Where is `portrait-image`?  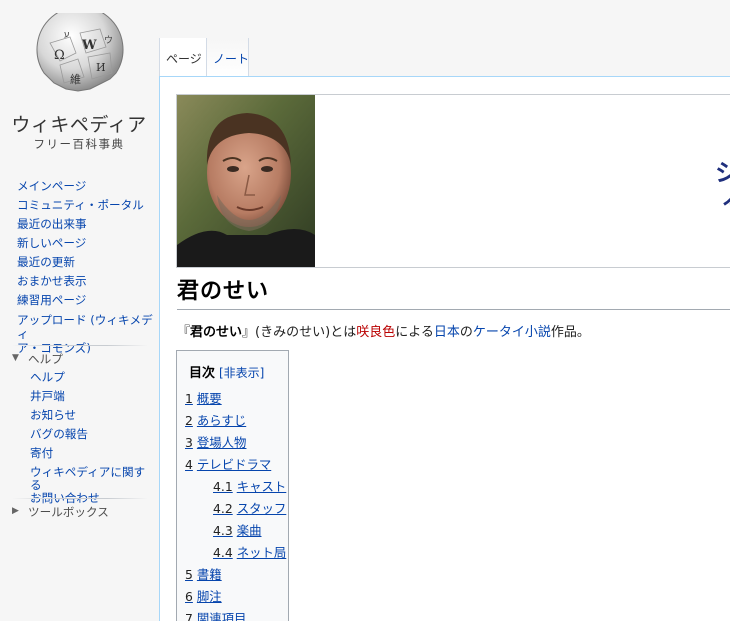
portrait-image is located at coordinates (246, 181).